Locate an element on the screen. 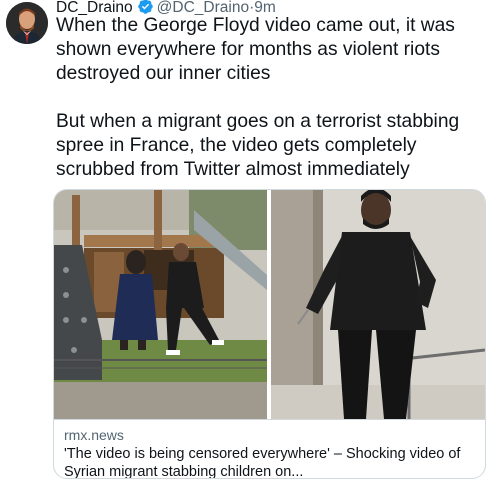 This screenshot has height=483, width=500. card-domain: rmx.news is located at coordinates (94, 435).